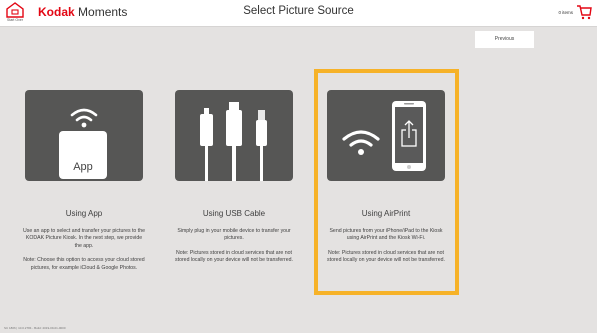  What do you see at coordinates (233, 141) in the screenshot?
I see `usb-cable-icon` at bounding box center [233, 141].